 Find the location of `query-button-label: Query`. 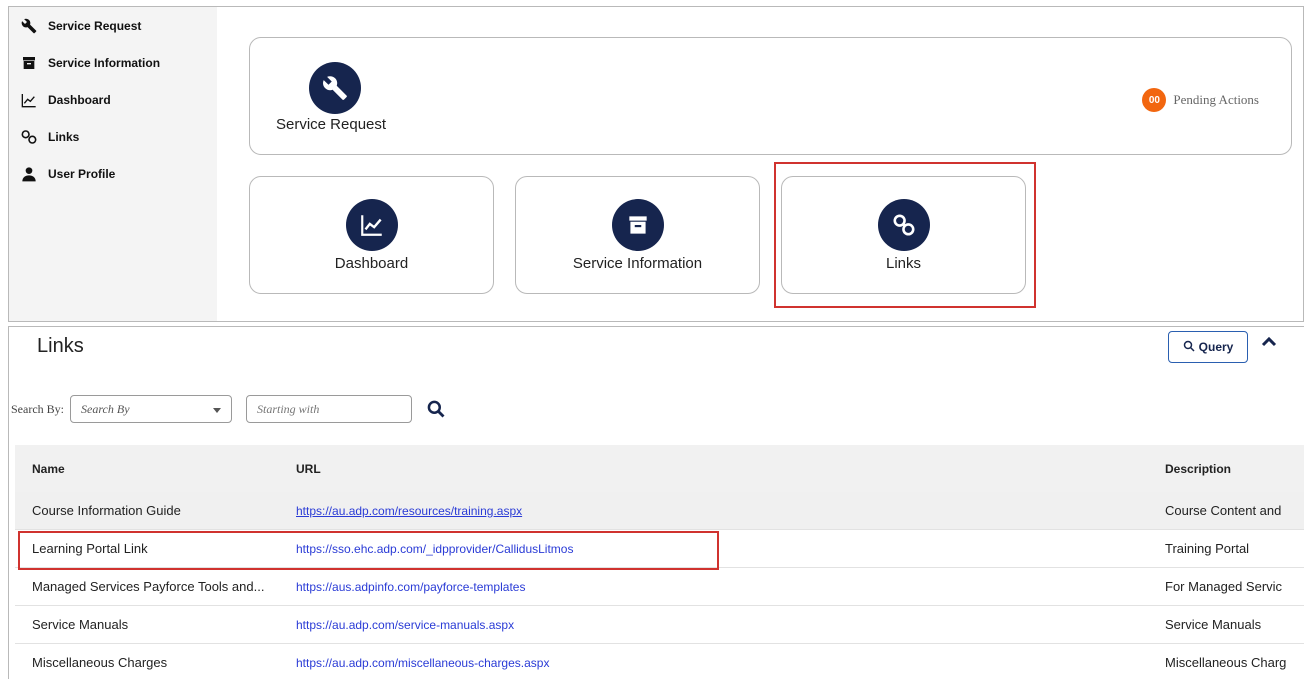

query-button-label: Query is located at coordinates (1216, 347).